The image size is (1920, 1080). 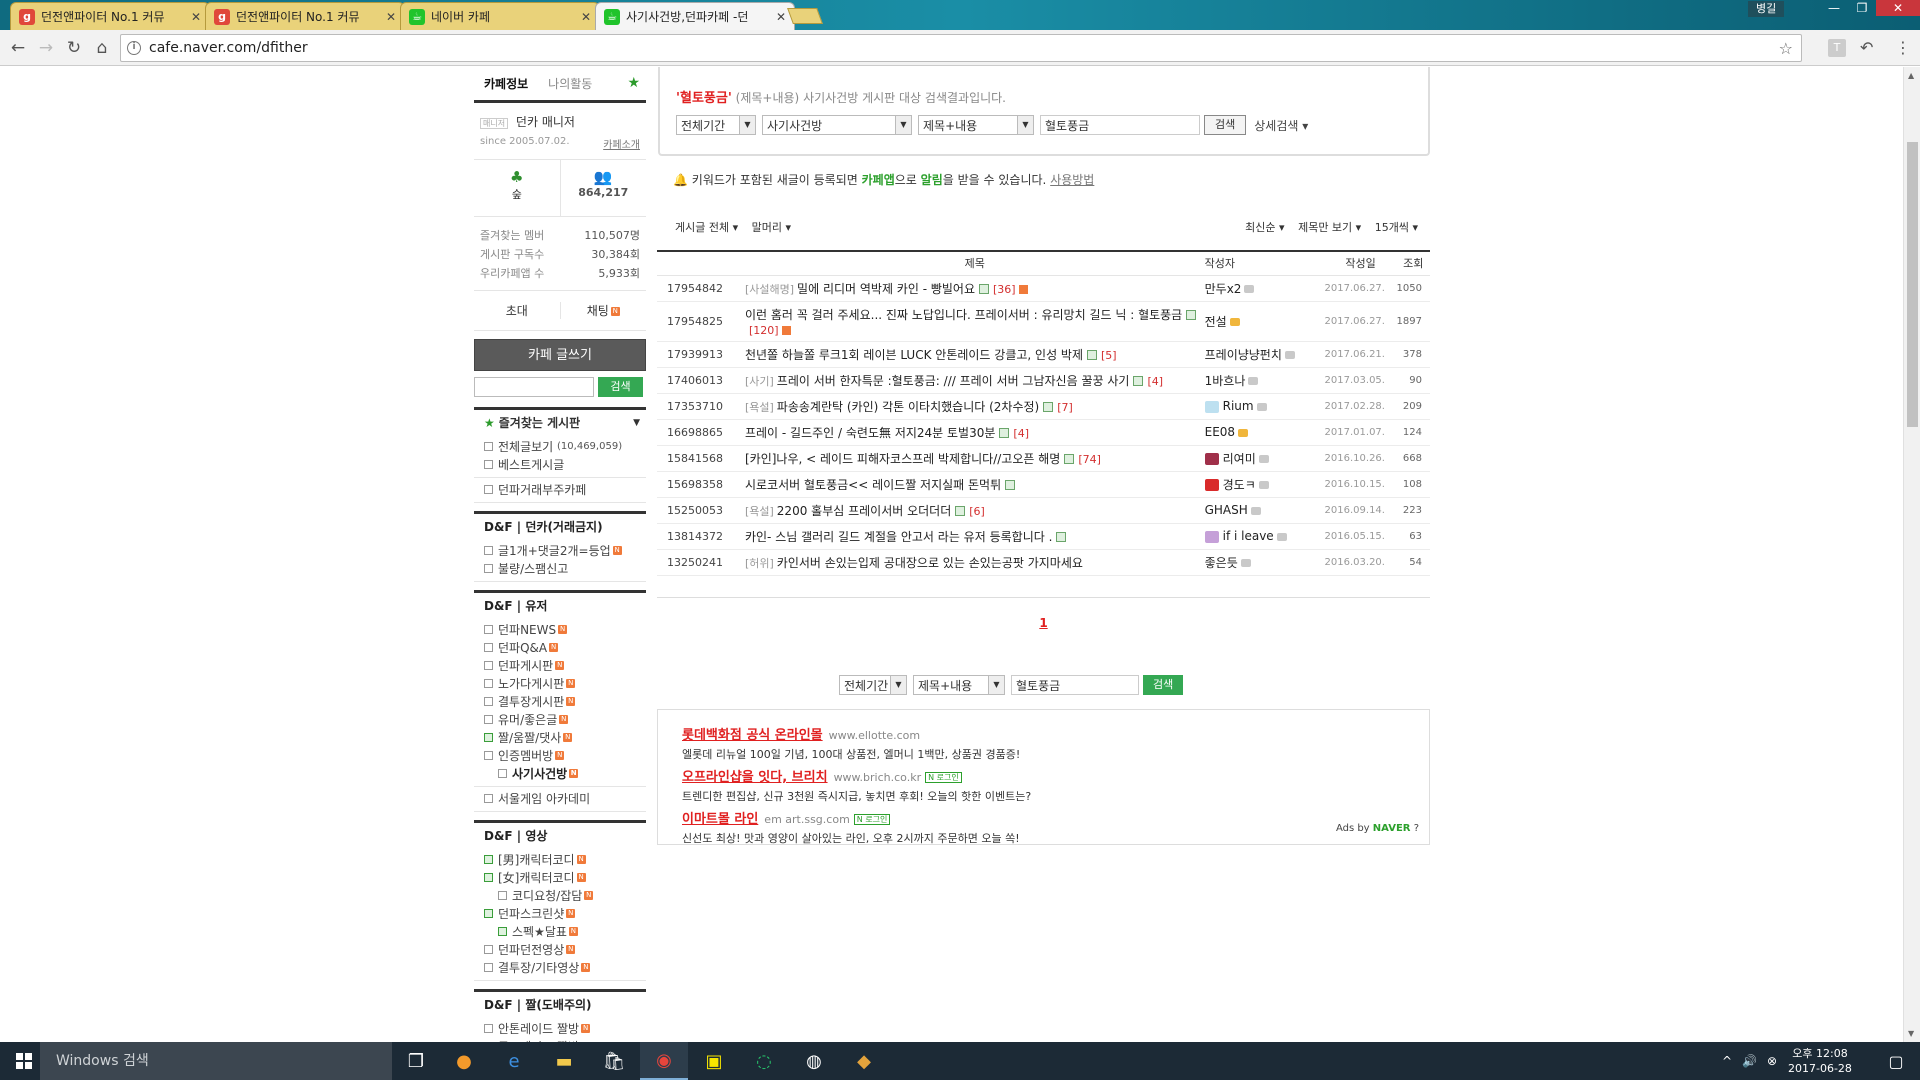 What do you see at coordinates (976, 125) in the screenshot?
I see `field-select: 제목+내용 ▼` at bounding box center [976, 125].